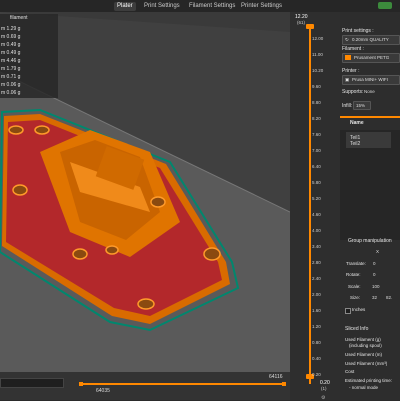 The image size is (400, 401). I want to click on layer-tick-label: 6.40, so click(316, 166).